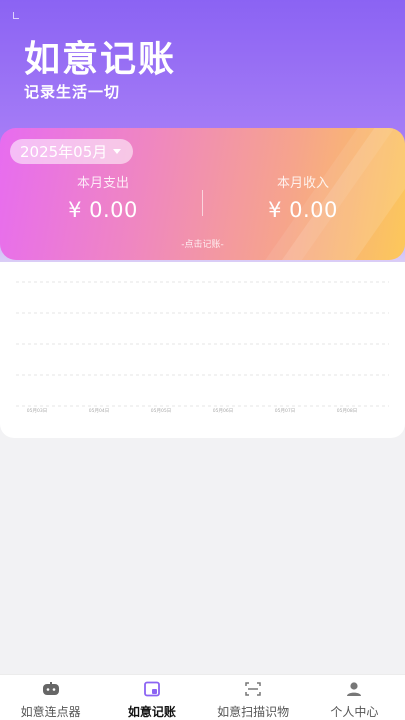 Image resolution: width=405 pixels, height=720 pixels. I want to click on expense-summary: 本月支出 ¥ 0.00, so click(103, 197).